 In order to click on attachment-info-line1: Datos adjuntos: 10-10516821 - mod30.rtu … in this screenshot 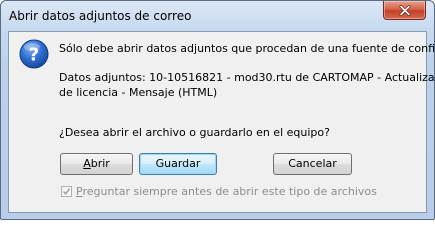, I will do `click(247, 77)`.